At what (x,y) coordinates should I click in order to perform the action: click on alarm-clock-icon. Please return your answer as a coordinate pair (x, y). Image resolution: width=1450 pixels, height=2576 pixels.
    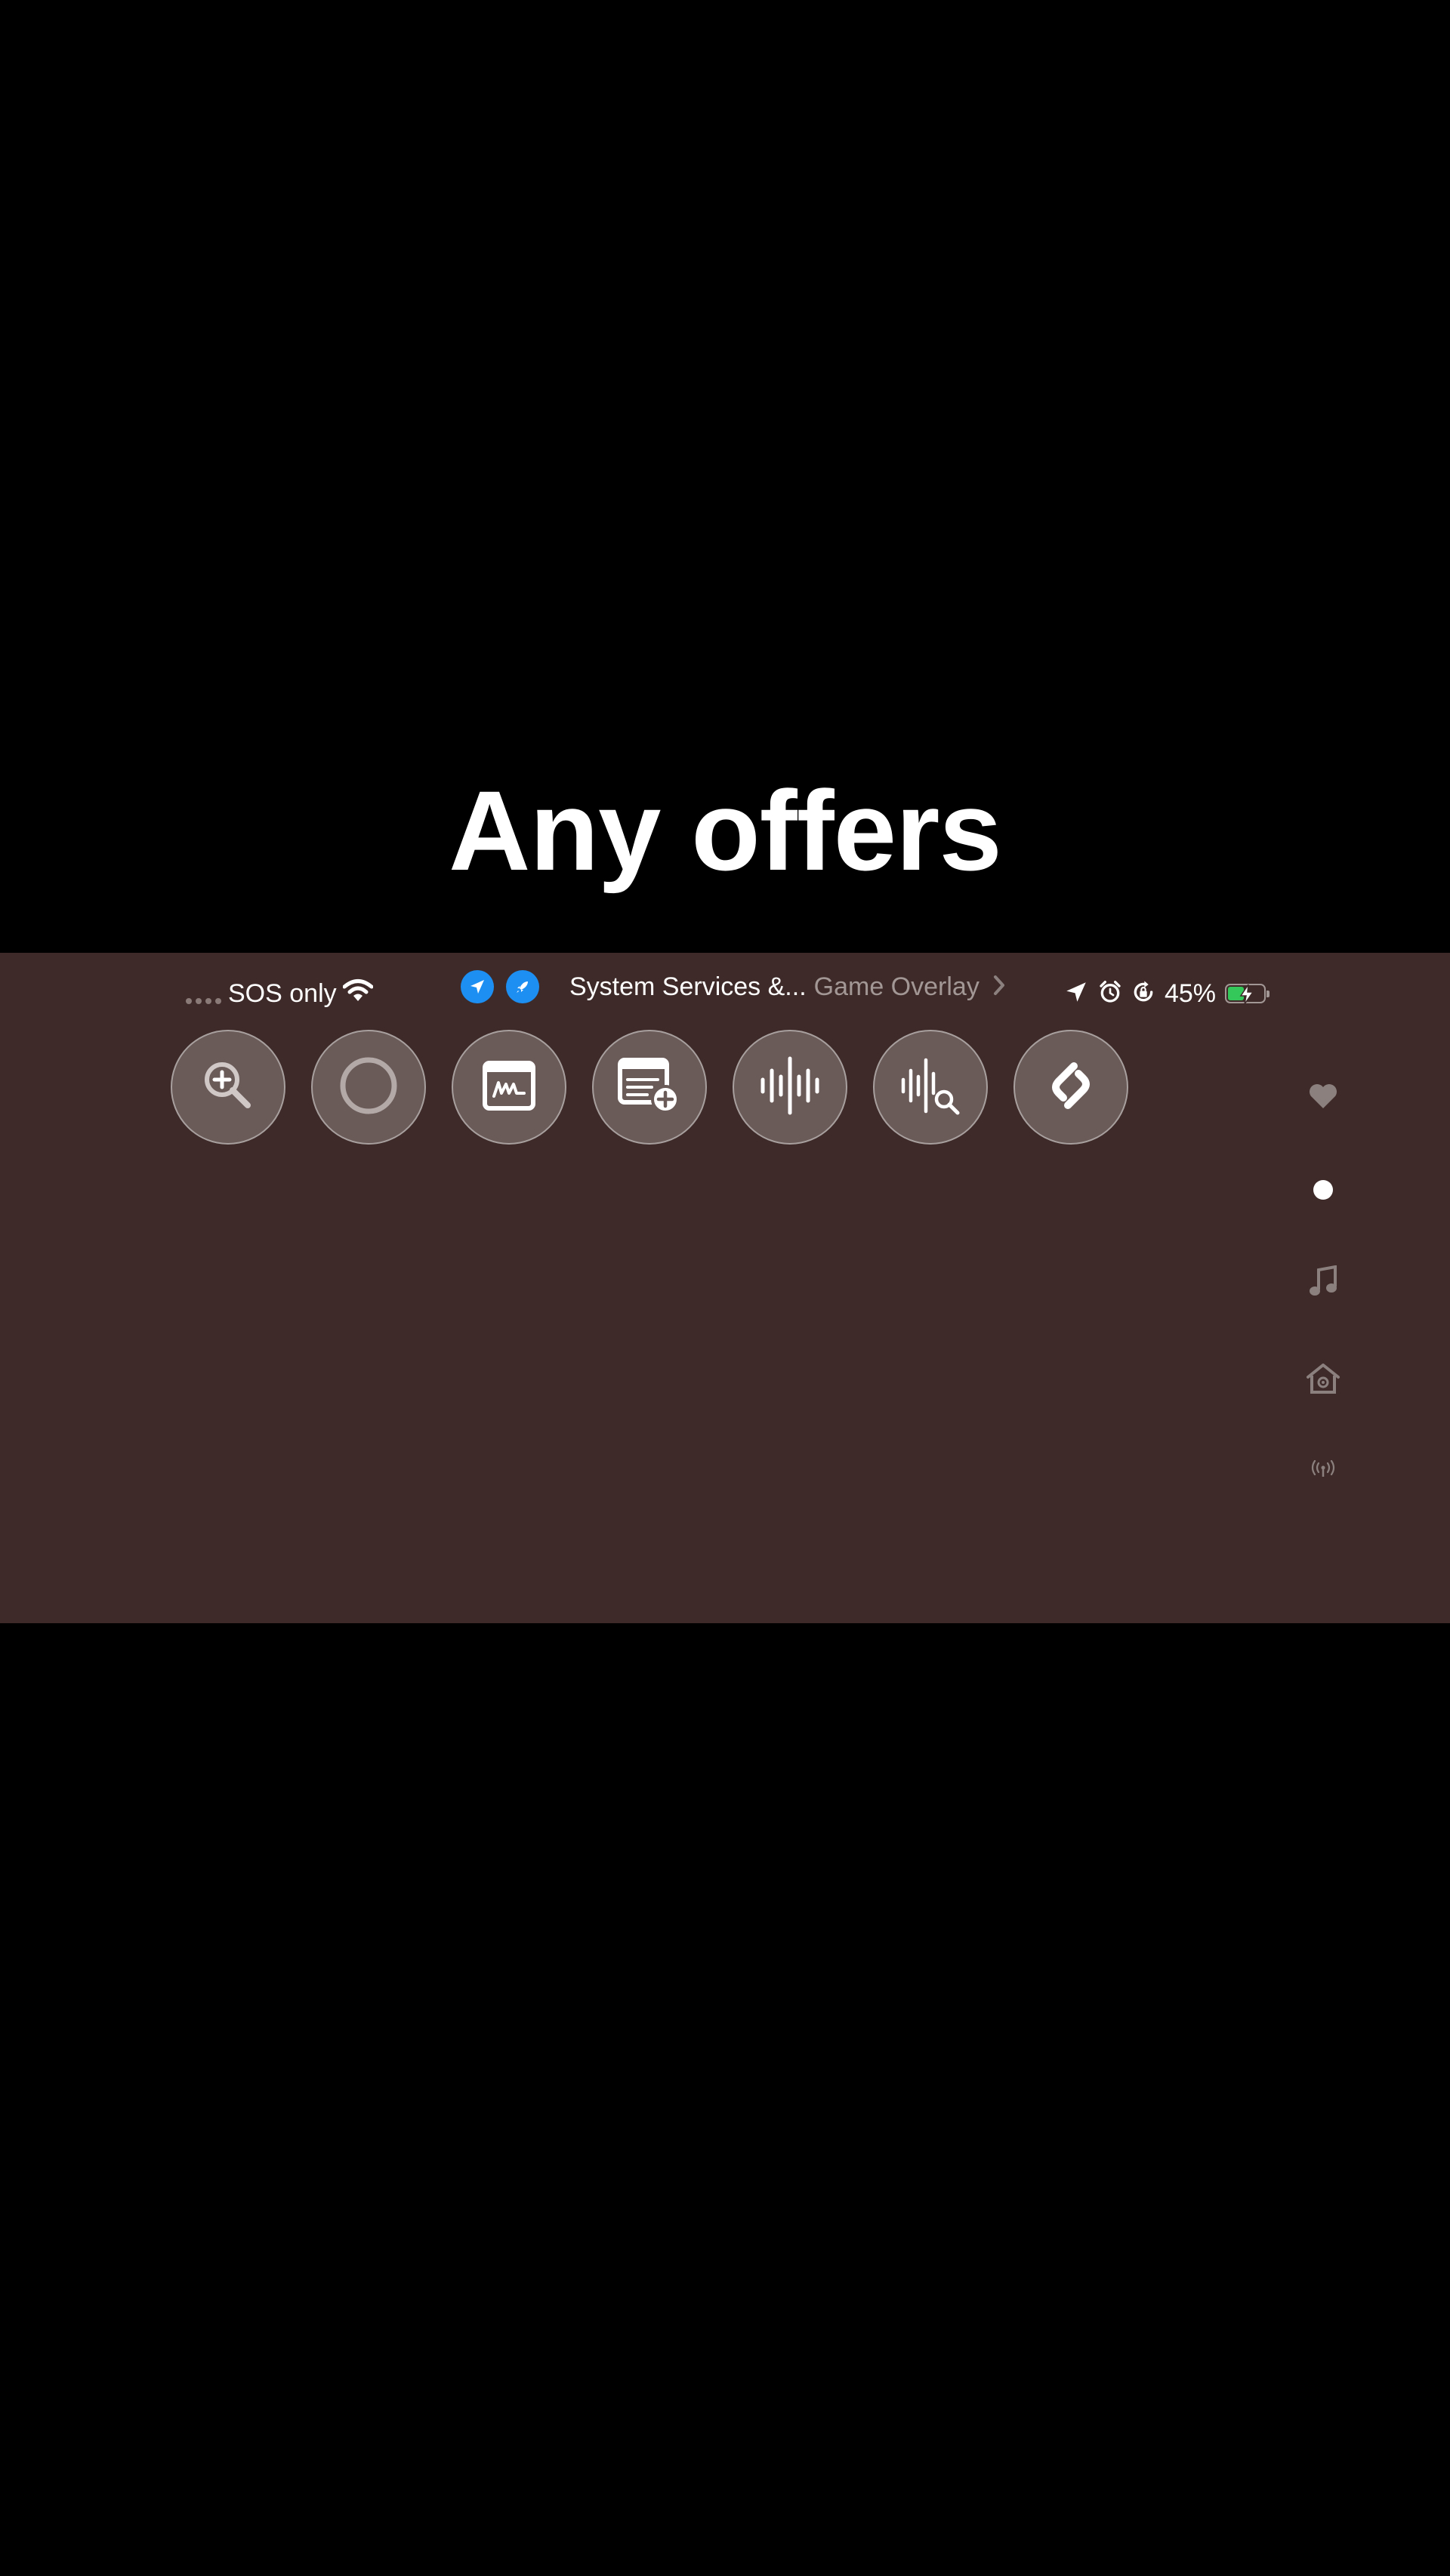
    Looking at the image, I should click on (1114, 994).